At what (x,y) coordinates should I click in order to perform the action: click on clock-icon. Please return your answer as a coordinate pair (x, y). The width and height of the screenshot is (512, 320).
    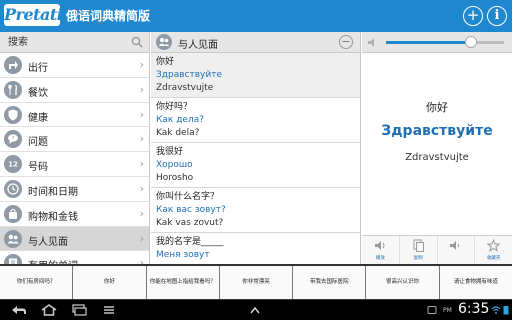
    Looking at the image, I should click on (13, 188).